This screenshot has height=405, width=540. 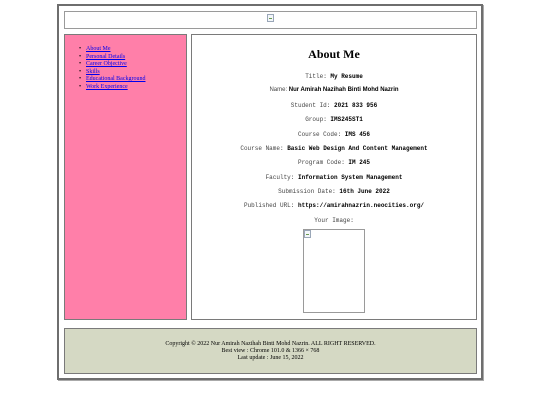 I want to click on field-label: Group:, so click(x=316, y=119).